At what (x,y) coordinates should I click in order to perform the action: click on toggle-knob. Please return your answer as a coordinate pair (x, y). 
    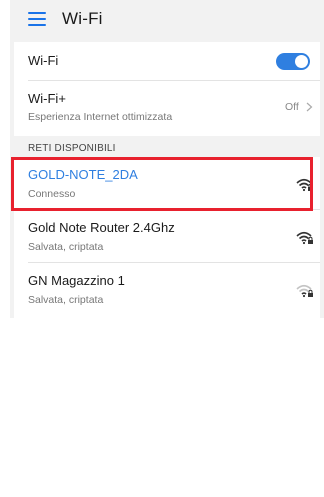
    Looking at the image, I should click on (301, 61).